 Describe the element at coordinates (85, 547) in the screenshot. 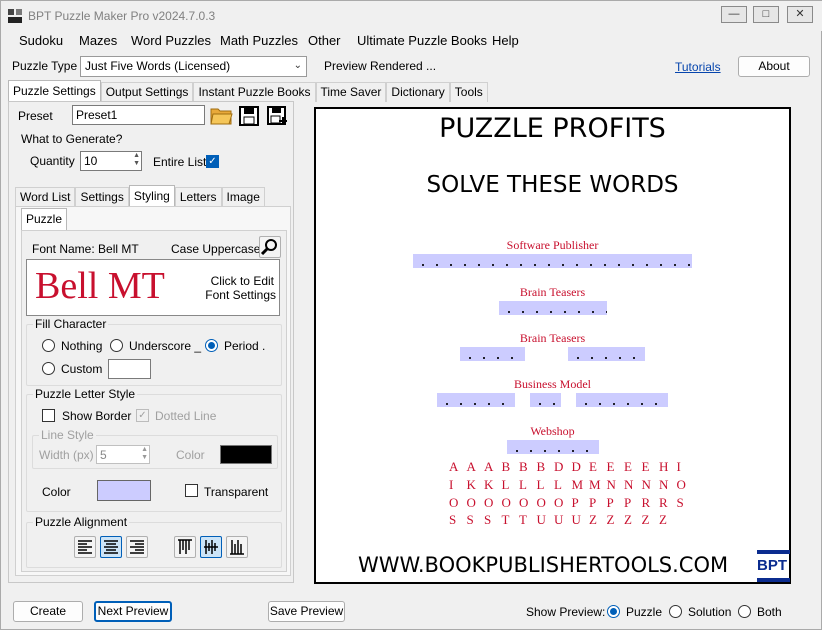

I see `align-left-button` at that location.